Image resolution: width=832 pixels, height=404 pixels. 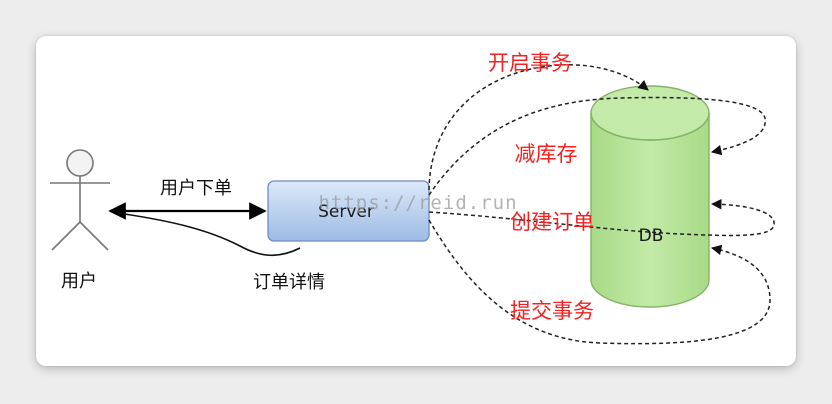 I want to click on step-2-label: 减库存, so click(x=546, y=154).